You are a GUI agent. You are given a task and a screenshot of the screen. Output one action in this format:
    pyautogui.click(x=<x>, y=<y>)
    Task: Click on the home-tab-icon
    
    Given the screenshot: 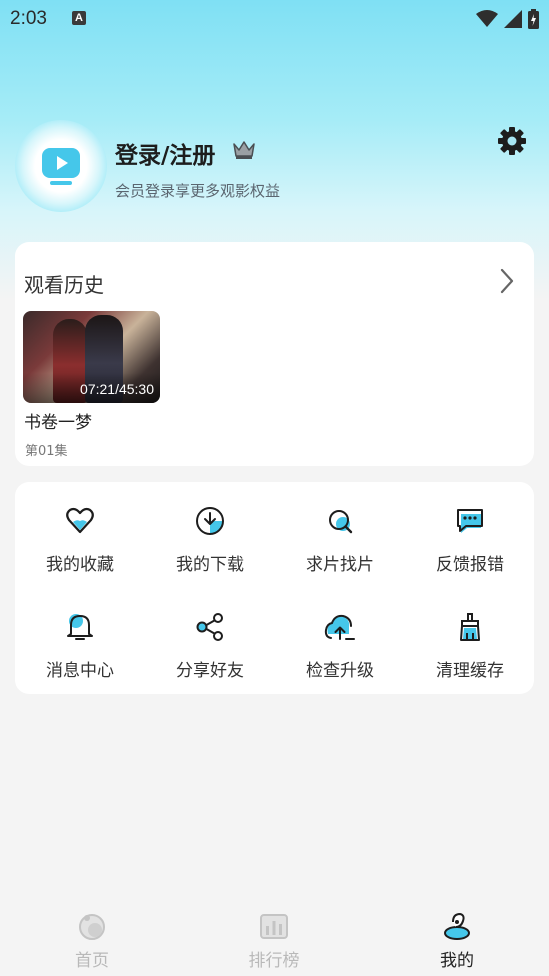 What is the action you would take?
    pyautogui.click(x=92, y=927)
    